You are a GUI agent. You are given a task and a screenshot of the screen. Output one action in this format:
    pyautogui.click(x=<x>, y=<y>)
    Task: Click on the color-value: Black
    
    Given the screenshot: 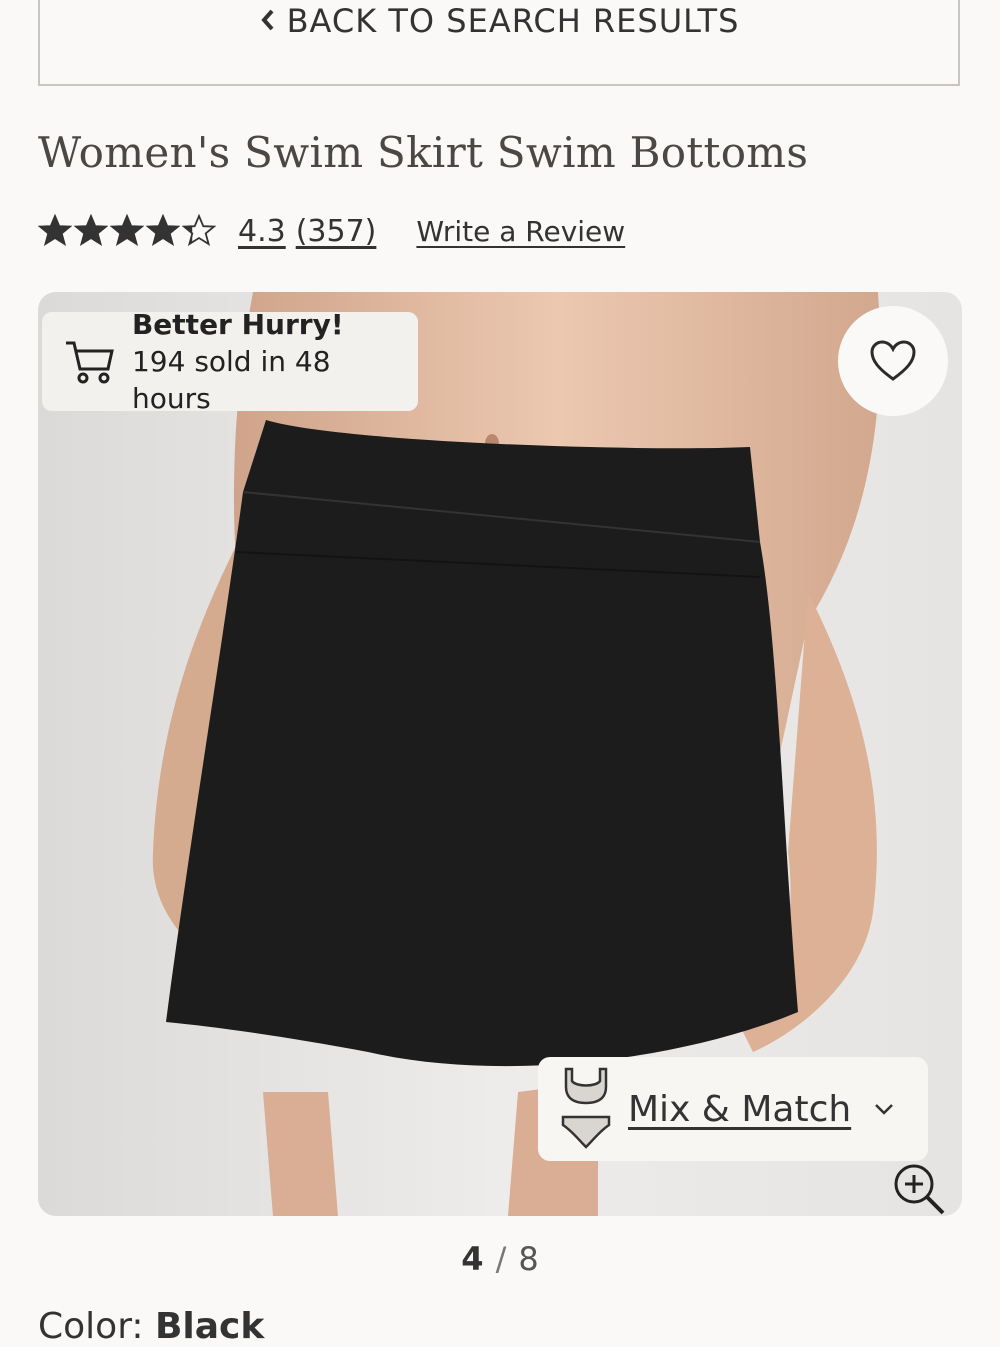 What is the action you would take?
    pyautogui.click(x=209, y=1326)
    